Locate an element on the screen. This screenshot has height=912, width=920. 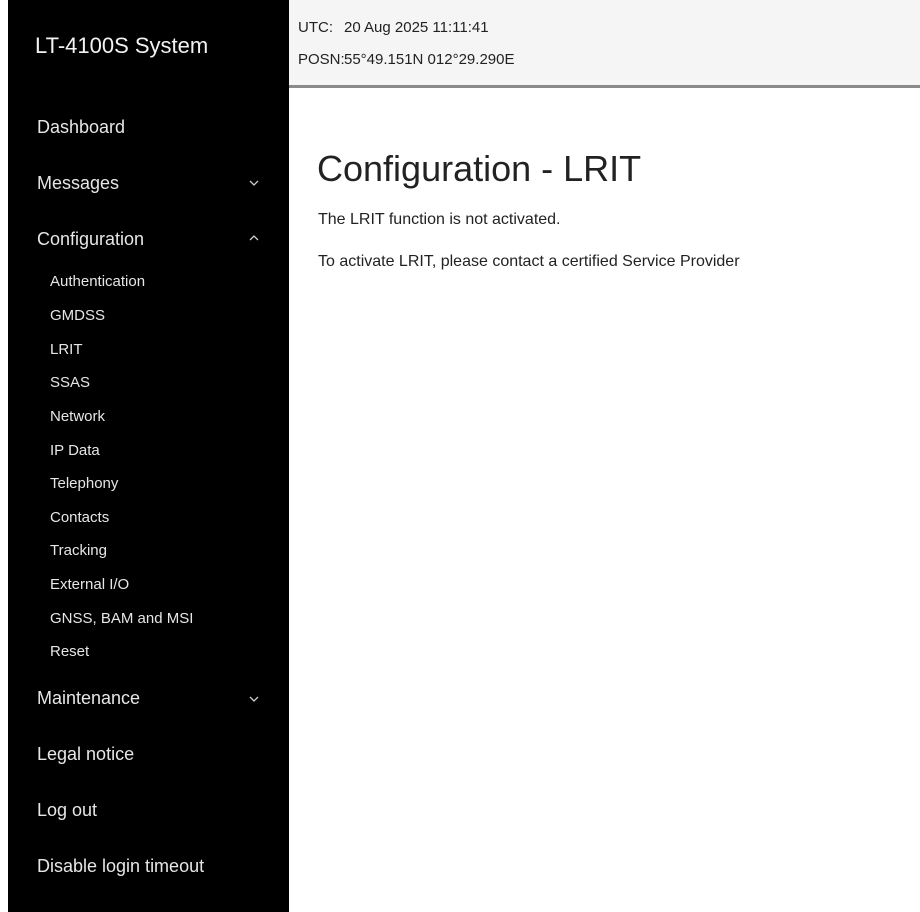
sidebar-item-disable-login-timeout: Disable login timeout is located at coordinates (120, 866).